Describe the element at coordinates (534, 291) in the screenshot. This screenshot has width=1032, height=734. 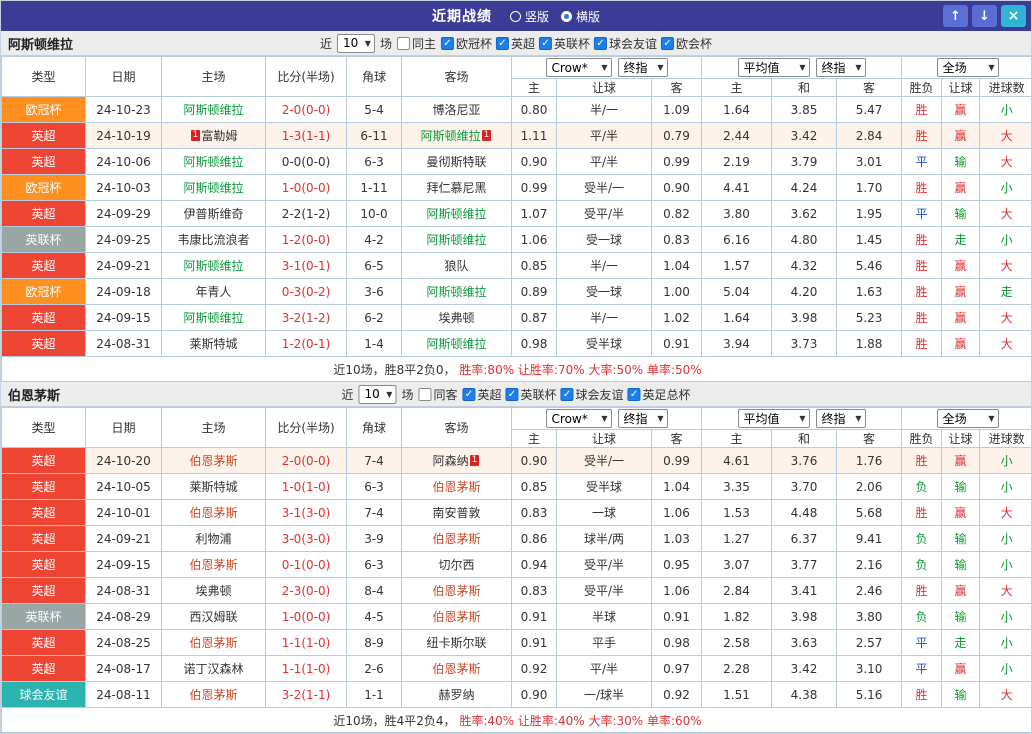
I see `handicap-odds-home: 0.89` at that location.